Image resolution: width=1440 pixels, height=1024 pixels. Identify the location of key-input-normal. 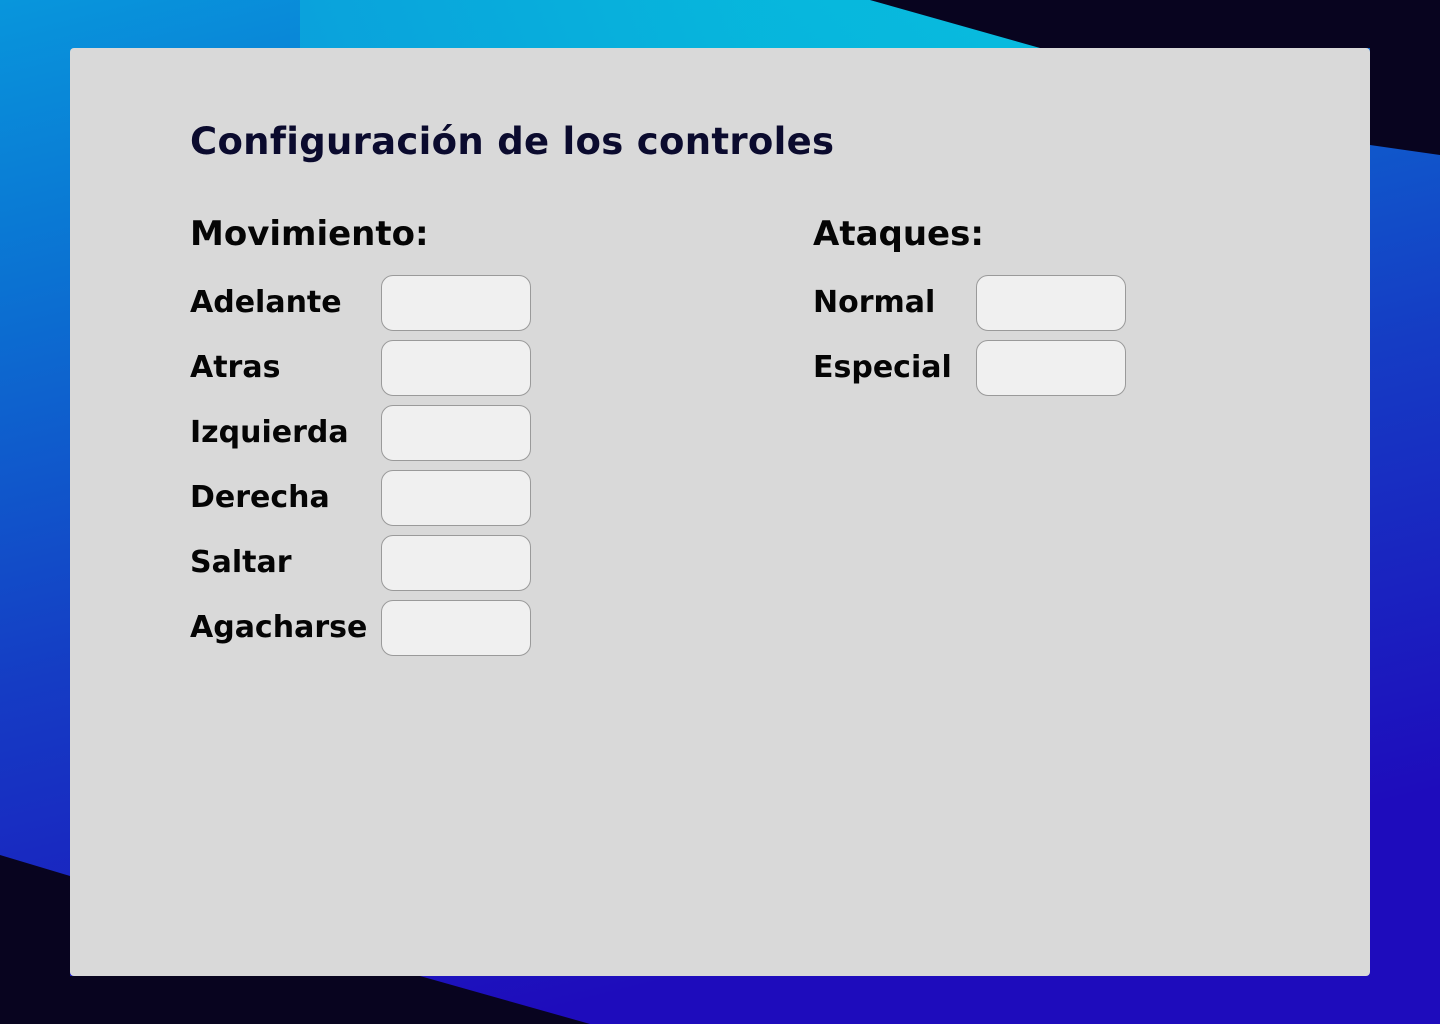
(1051, 303).